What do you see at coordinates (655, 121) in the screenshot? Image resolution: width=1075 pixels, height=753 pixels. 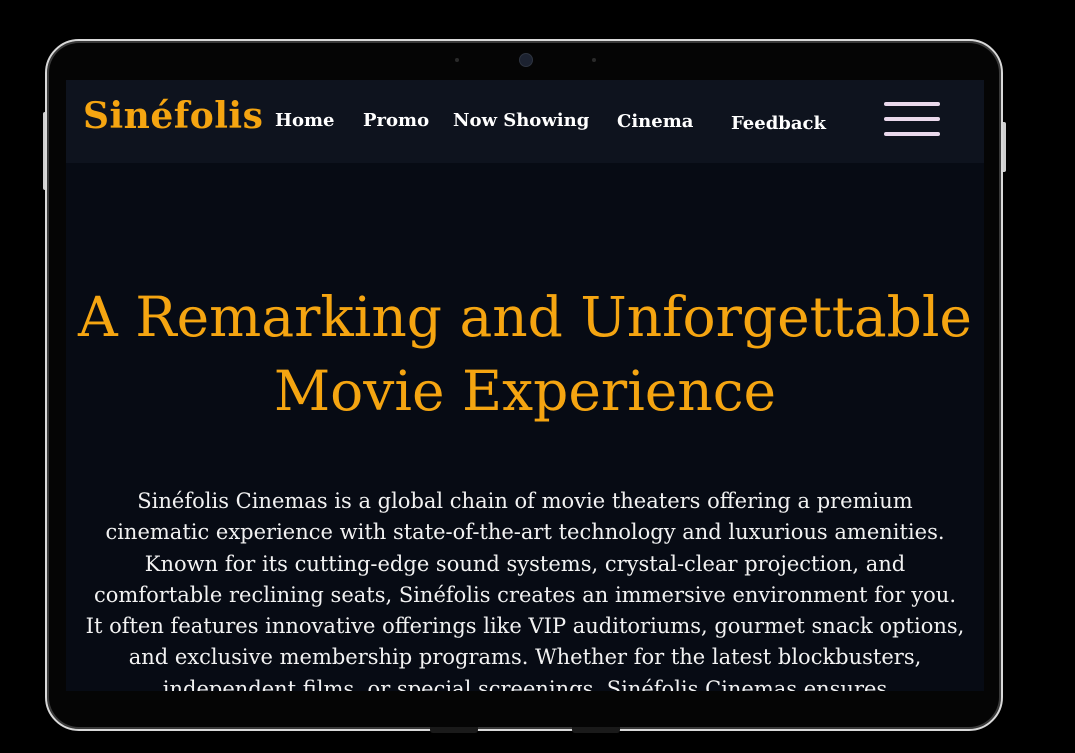 I see `nav-cinema: Cinema` at bounding box center [655, 121].